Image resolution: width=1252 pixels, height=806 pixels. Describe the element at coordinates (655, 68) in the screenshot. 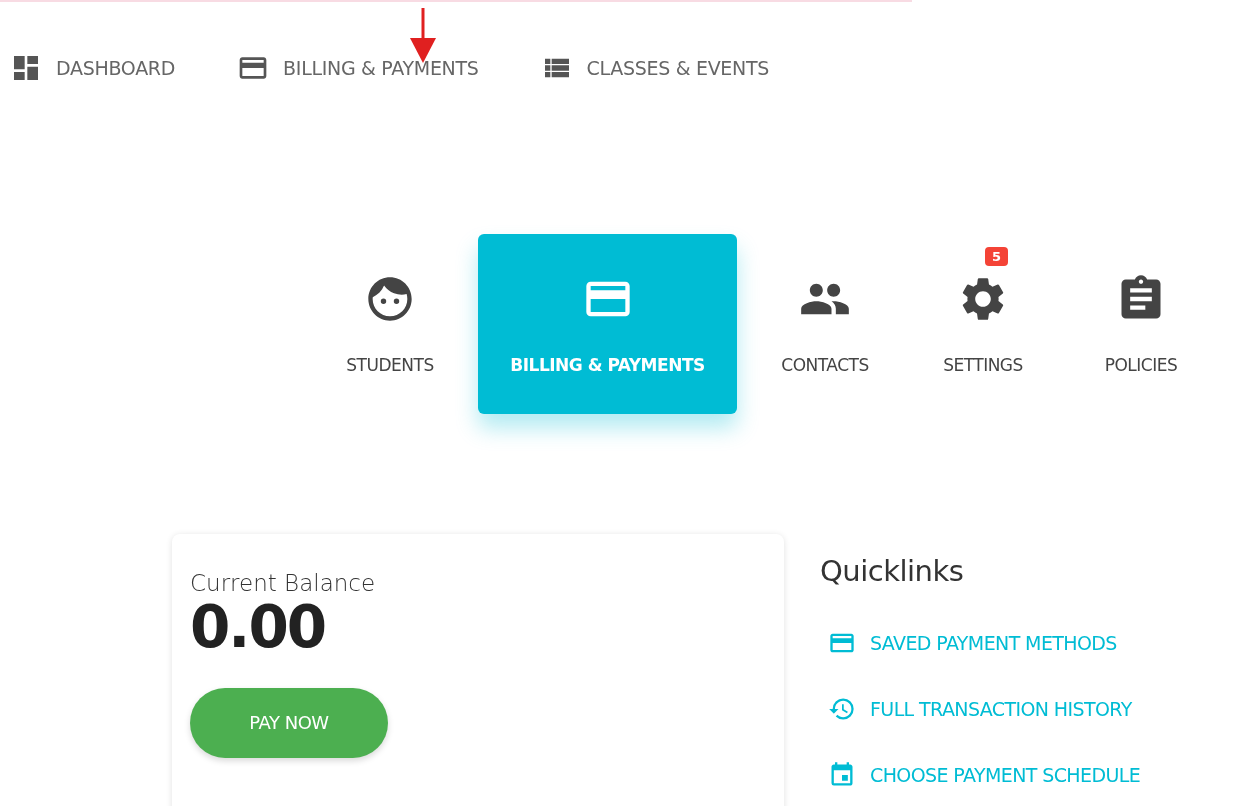

I see `nav-link: CLASSES & EVENTS` at that location.